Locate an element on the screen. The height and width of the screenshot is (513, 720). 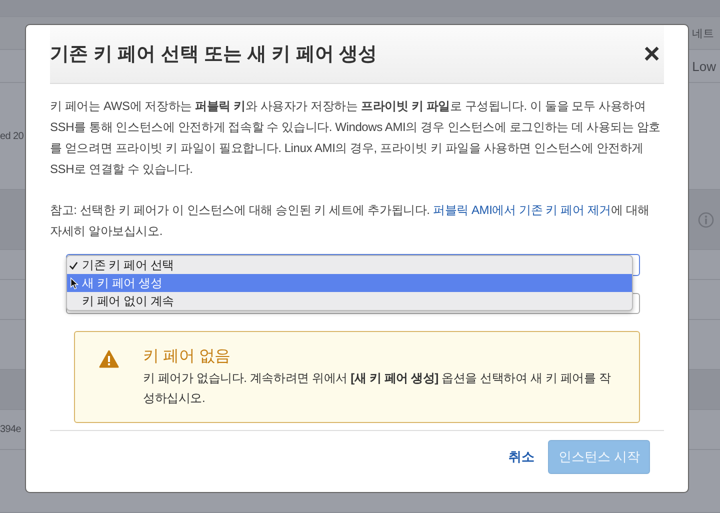
warning-message: 키 페어가 없습니다. 계속하려면 위에서 [새 키 페어 생성] 옵션을 선택하여 새 키 페어를 작성하십시오. is located at coordinates (377, 388).